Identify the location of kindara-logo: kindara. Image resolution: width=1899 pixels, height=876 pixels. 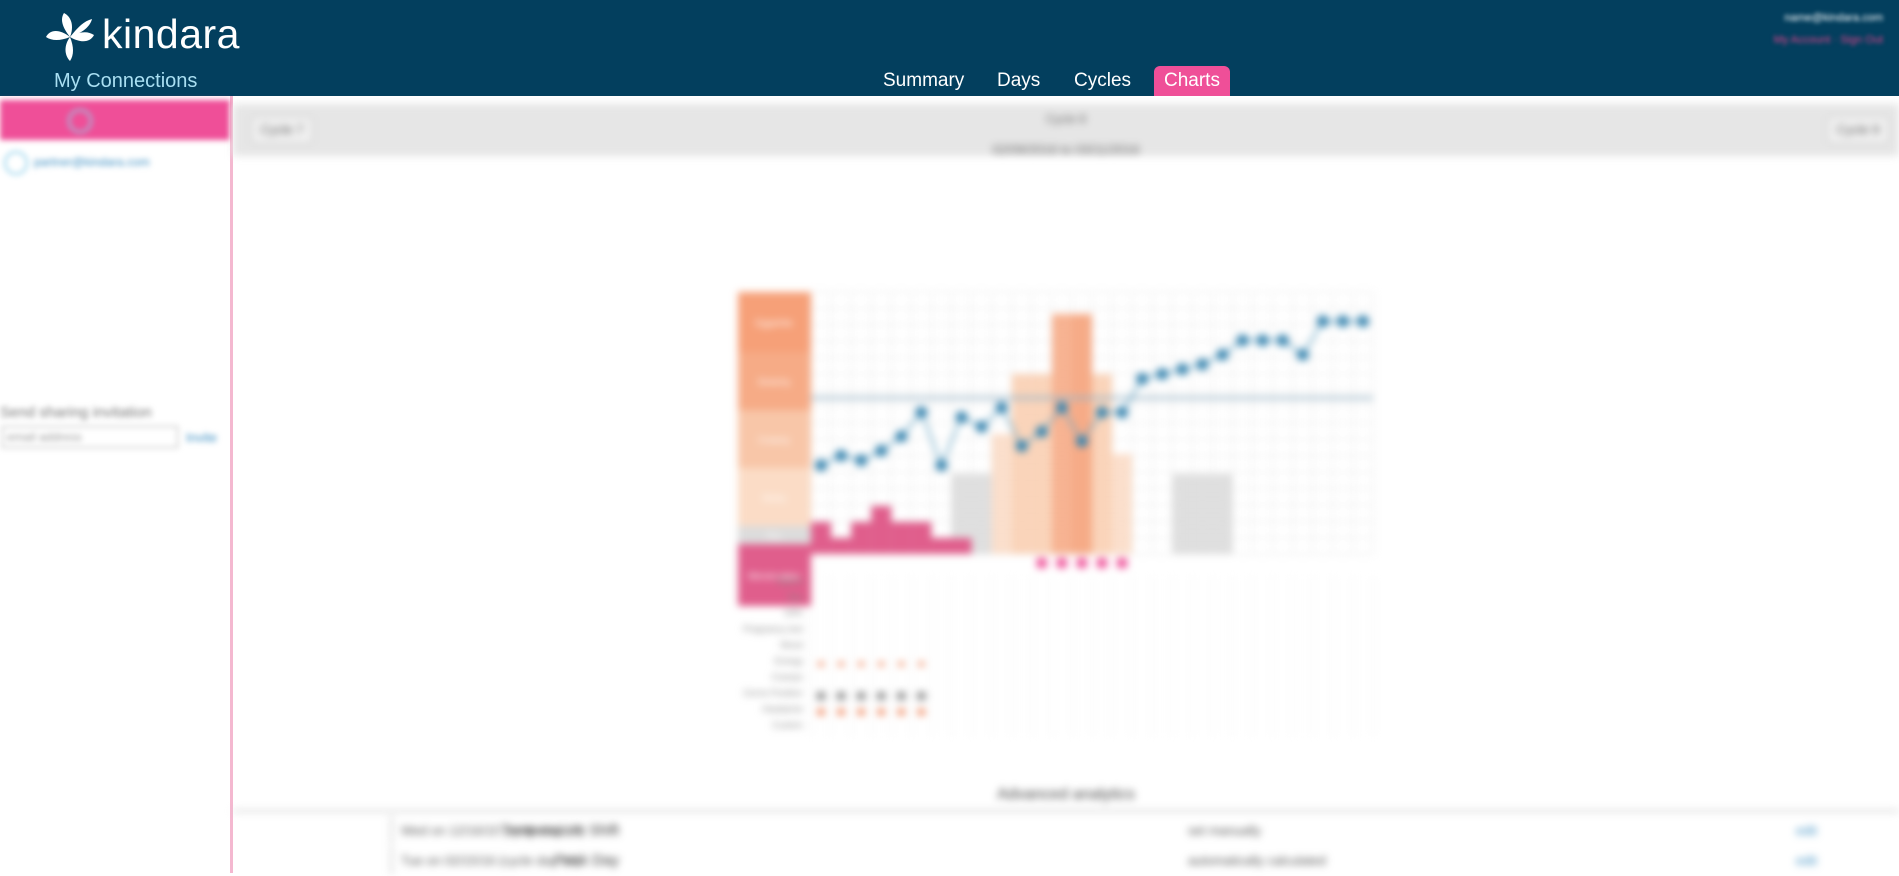
(141, 37).